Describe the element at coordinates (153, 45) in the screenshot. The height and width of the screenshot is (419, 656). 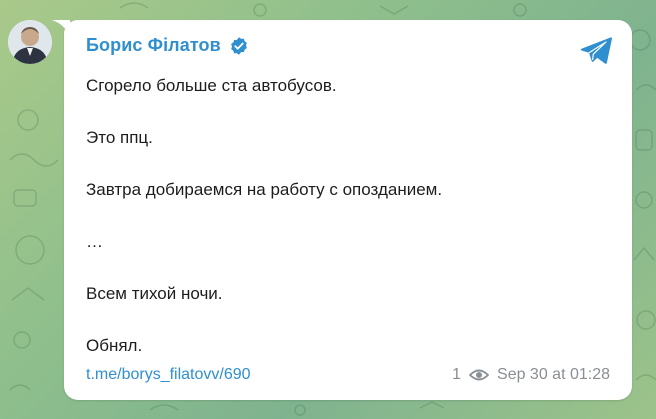
I see `author-name: Борис Філатов` at that location.